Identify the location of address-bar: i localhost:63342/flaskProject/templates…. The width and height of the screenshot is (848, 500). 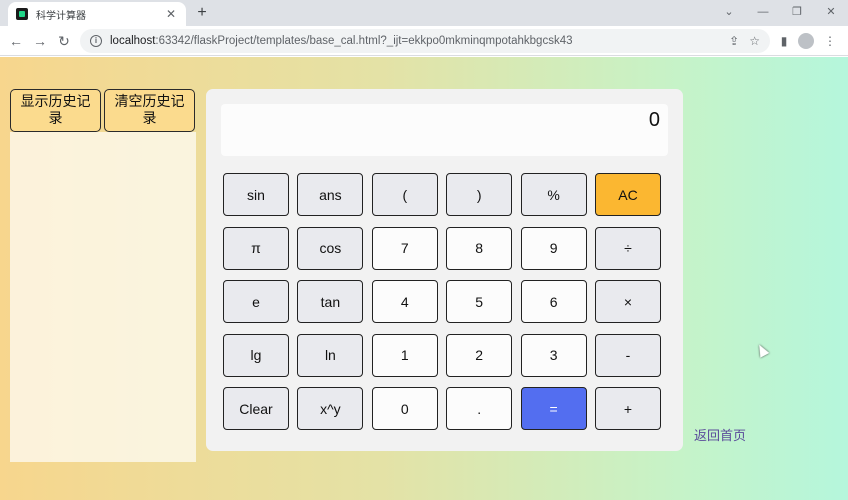
(425, 41).